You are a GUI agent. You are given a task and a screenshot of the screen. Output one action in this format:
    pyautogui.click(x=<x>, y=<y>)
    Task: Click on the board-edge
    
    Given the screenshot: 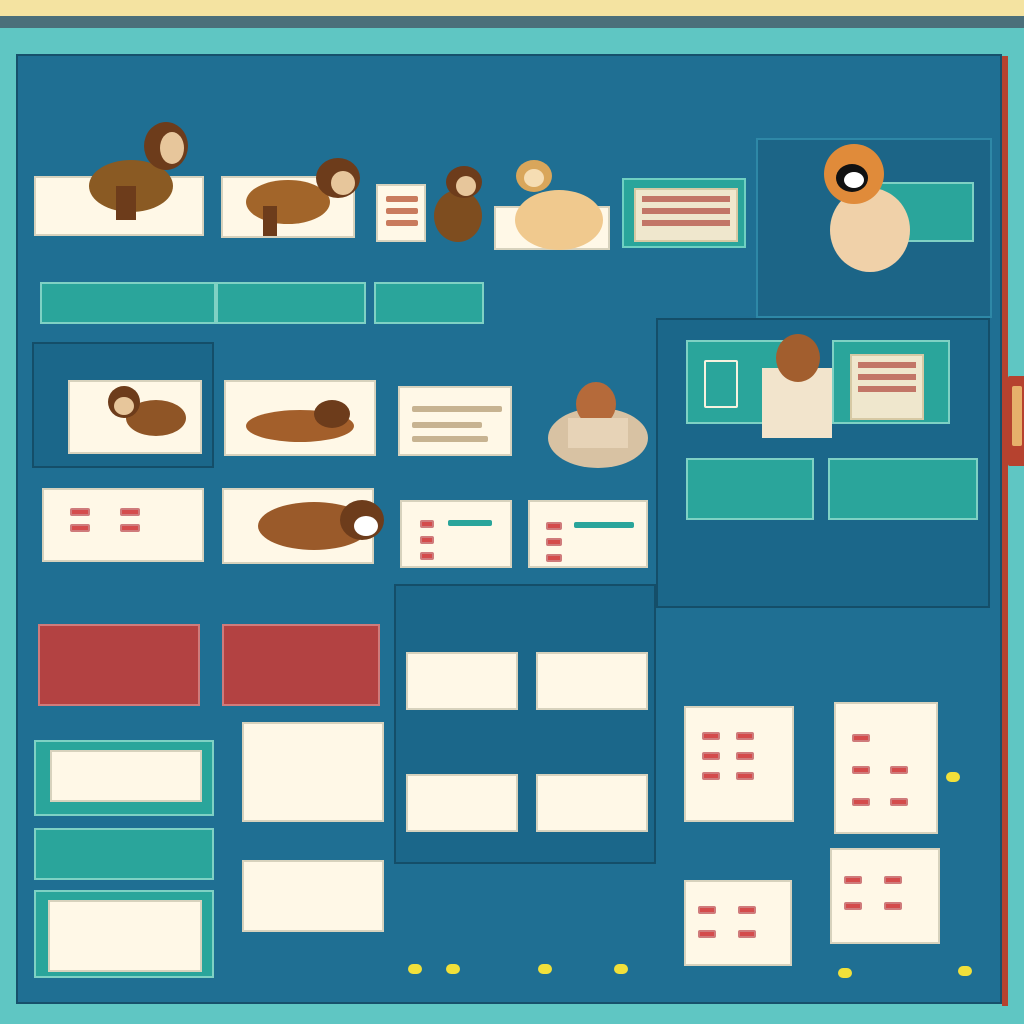 What is the action you would take?
    pyautogui.click(x=1005, y=531)
    